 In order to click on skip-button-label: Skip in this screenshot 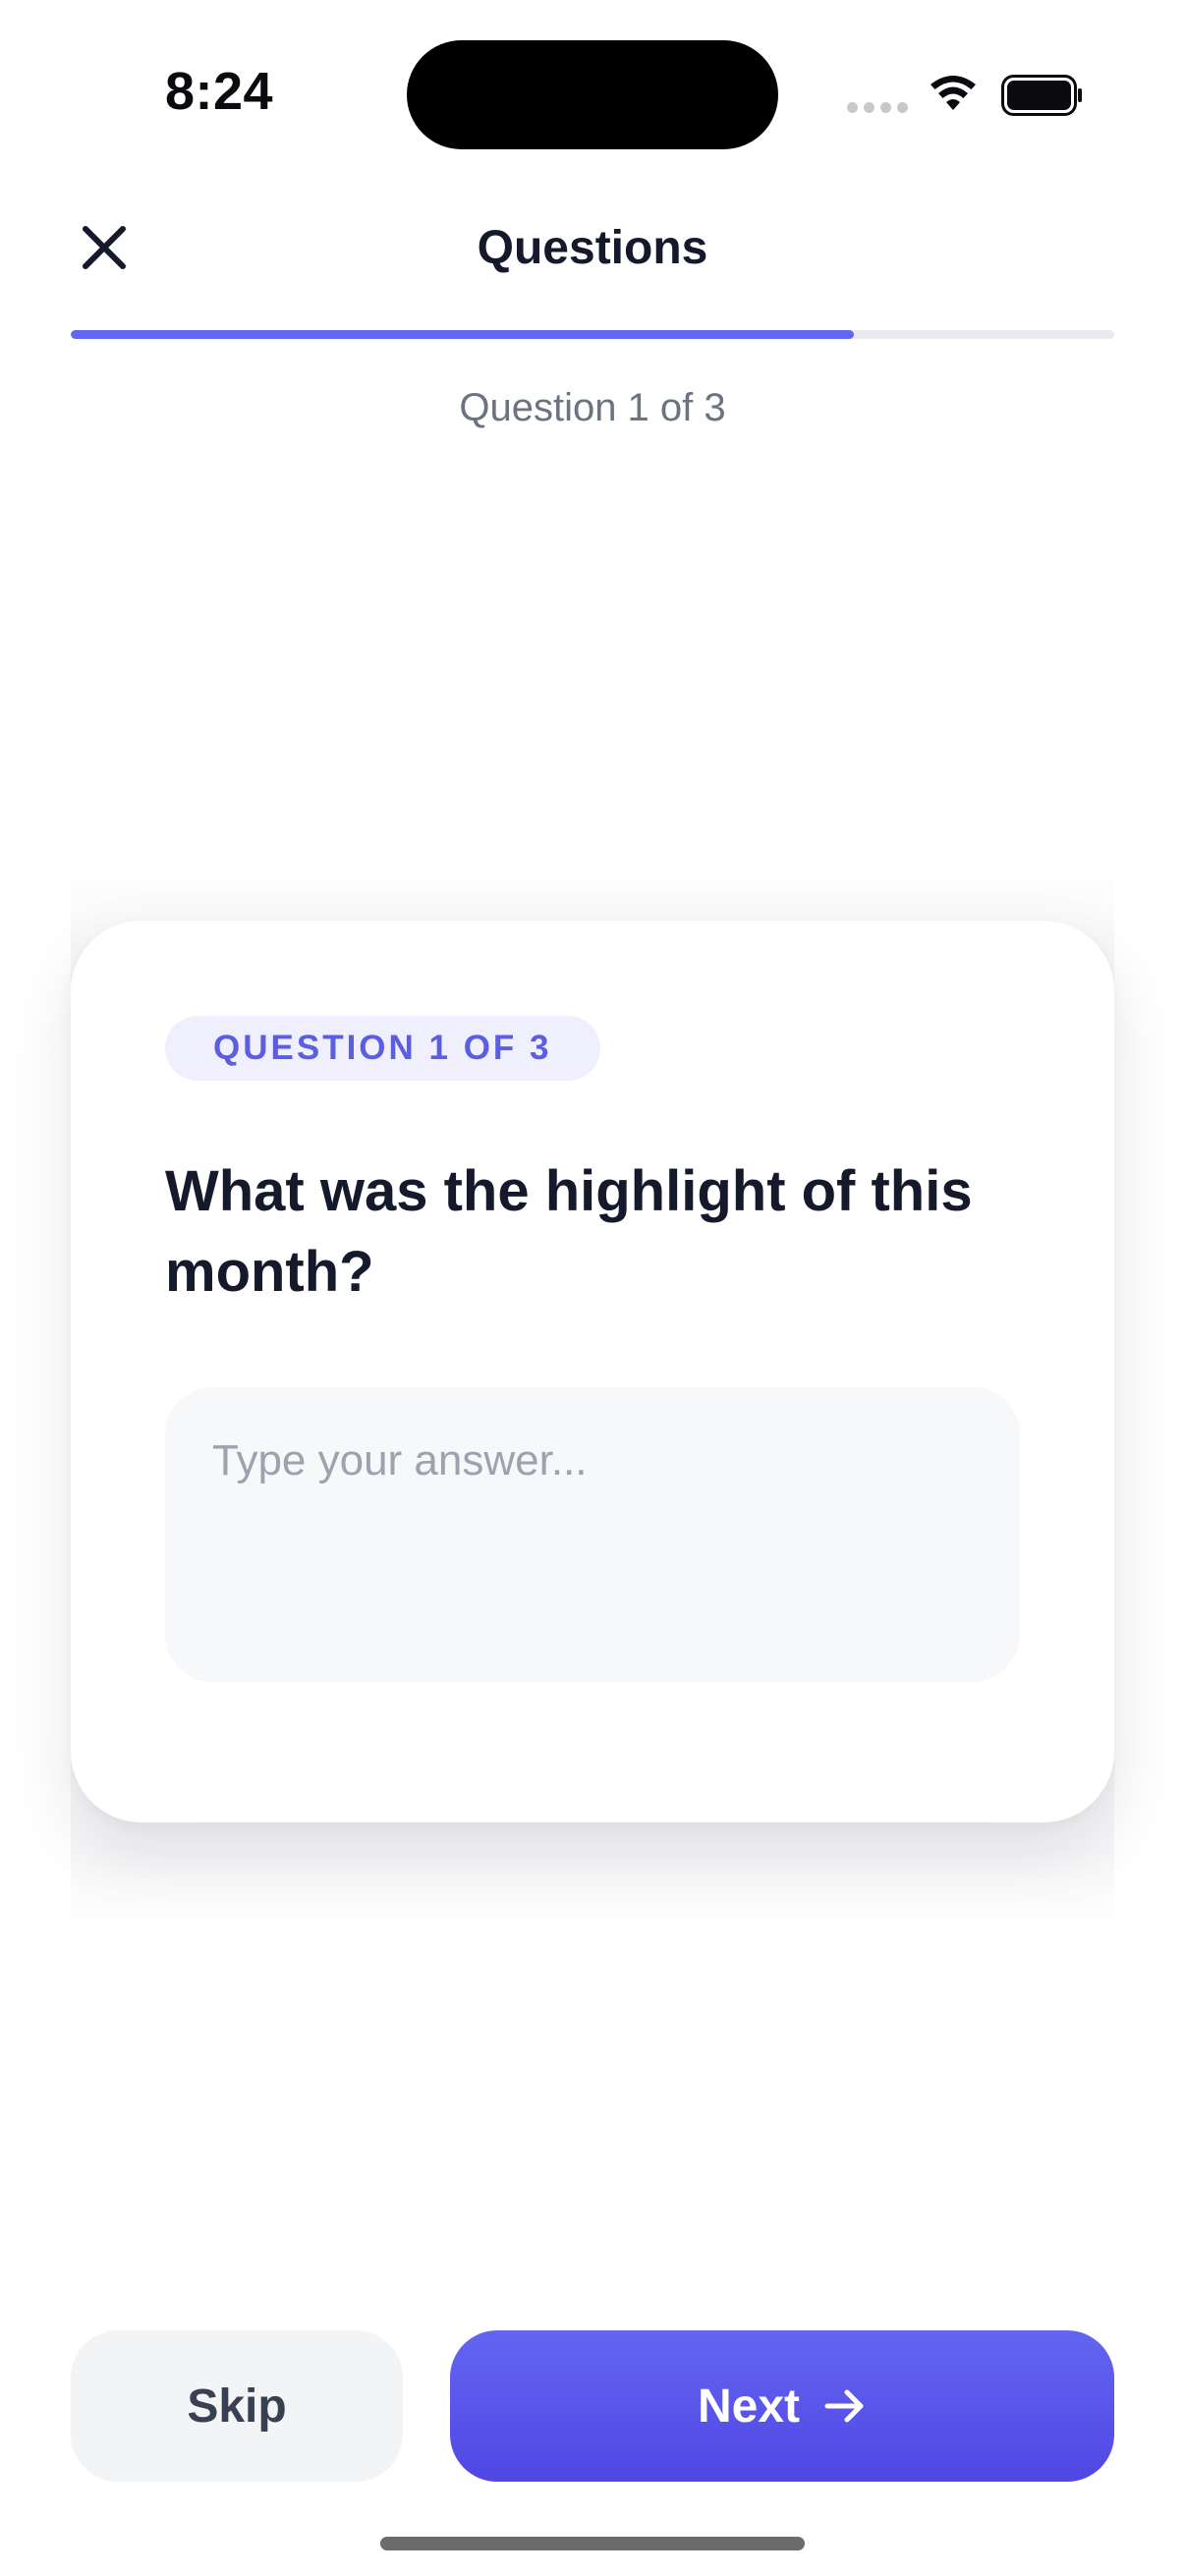, I will do `click(237, 2406)`.